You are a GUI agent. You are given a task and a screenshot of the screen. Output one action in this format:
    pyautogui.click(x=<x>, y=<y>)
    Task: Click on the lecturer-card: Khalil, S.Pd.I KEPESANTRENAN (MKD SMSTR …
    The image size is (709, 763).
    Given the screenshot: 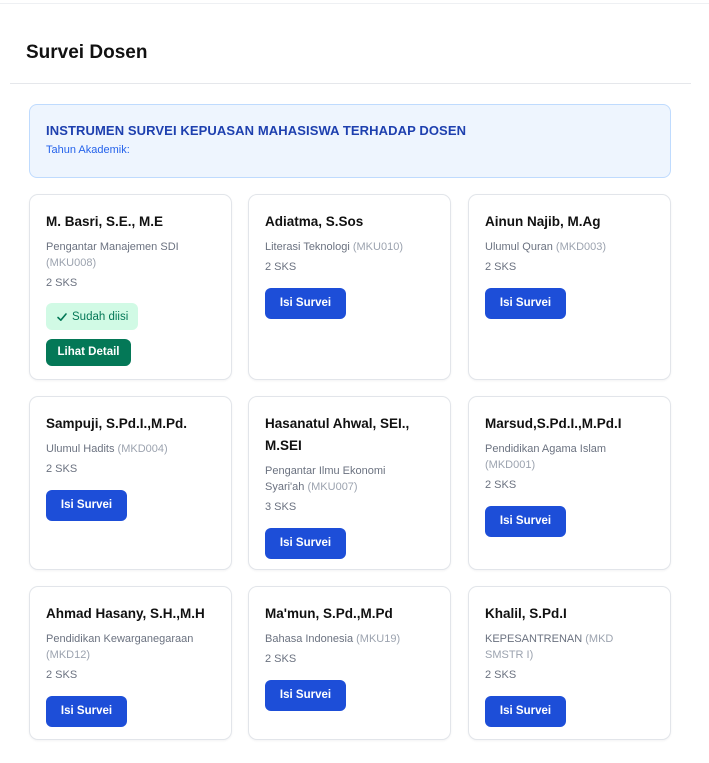 What is the action you would take?
    pyautogui.click(x=569, y=663)
    